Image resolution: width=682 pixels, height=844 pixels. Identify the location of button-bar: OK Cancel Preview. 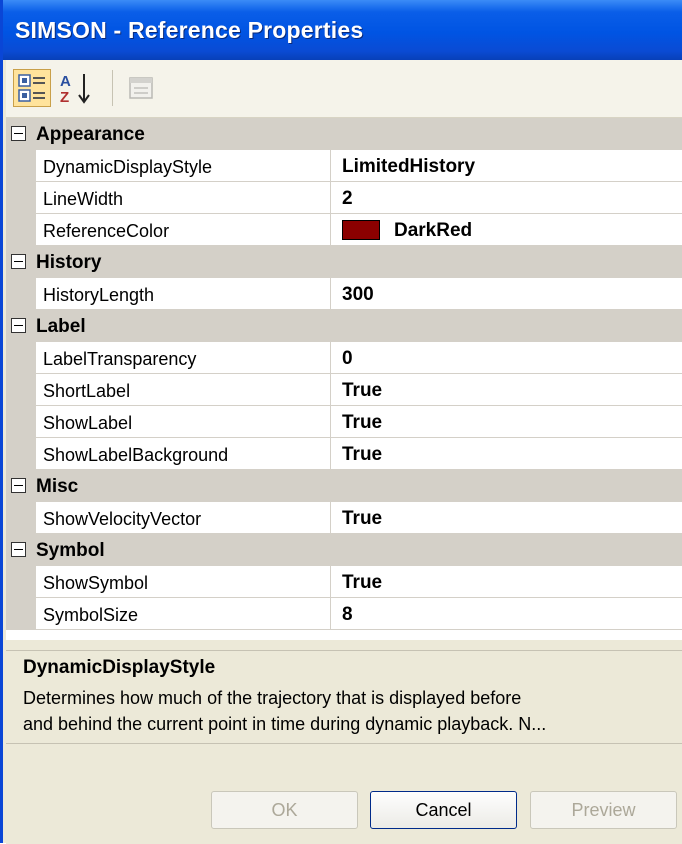
(344, 793).